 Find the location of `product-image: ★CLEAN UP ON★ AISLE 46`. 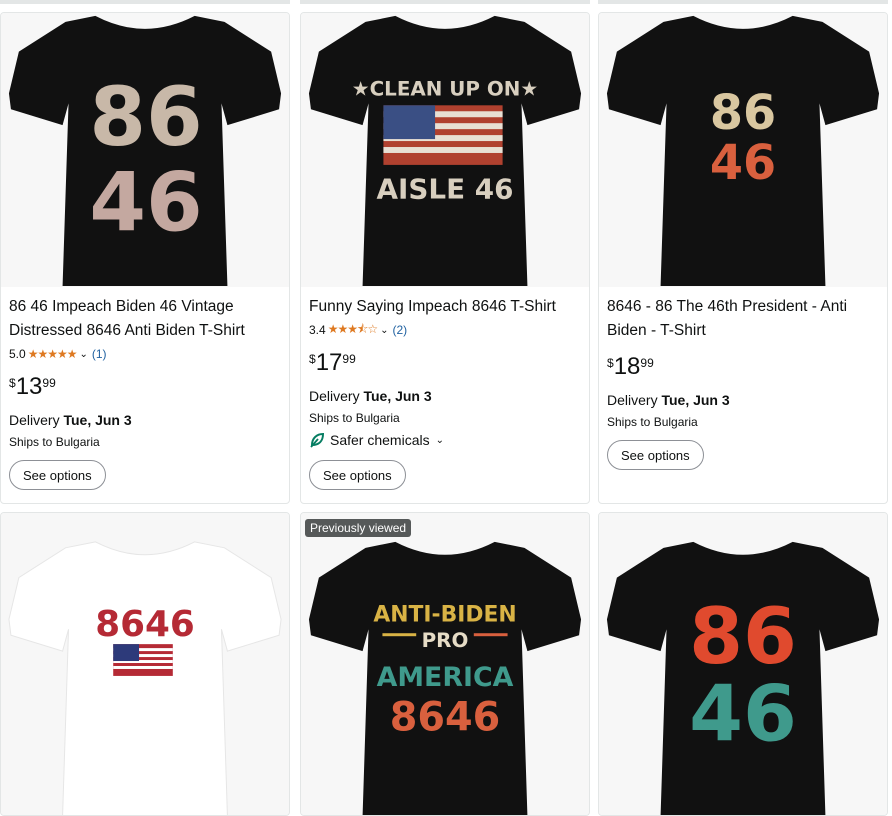

product-image: ★CLEAN UP ON★ AISLE 46 is located at coordinates (445, 150).